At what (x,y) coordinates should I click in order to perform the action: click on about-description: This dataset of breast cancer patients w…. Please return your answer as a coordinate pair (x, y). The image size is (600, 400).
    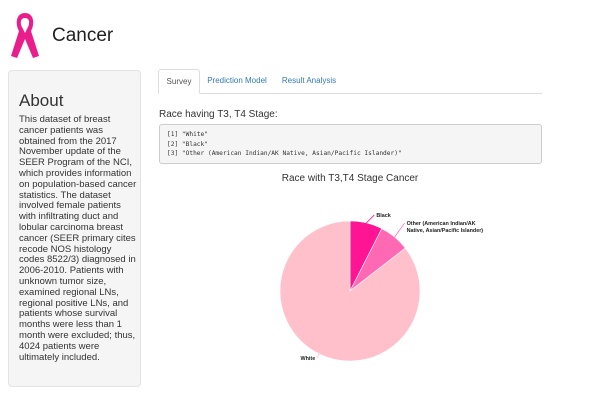
    Looking at the image, I should click on (78, 238).